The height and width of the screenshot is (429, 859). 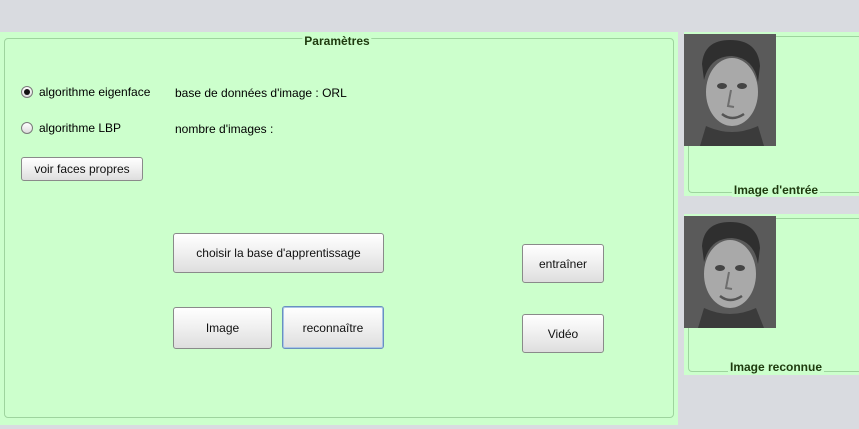 I want to click on input-image-pane: Image d'entrée, so click(x=771, y=114).